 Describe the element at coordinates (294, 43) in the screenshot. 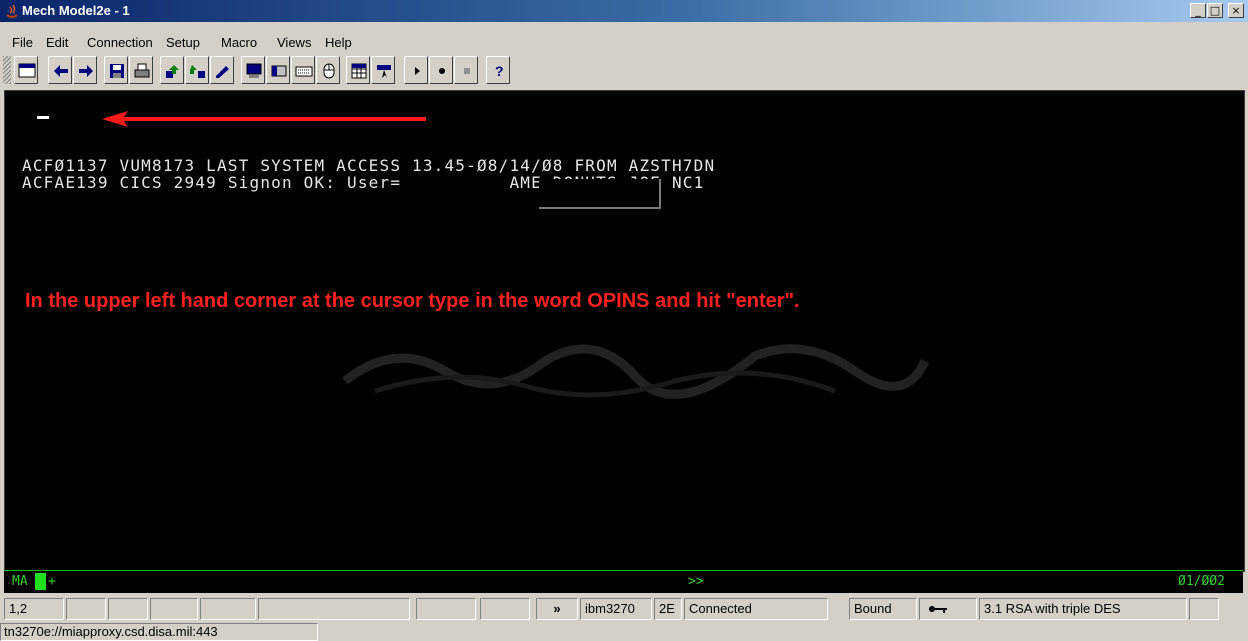

I see `menu-views: Views` at that location.